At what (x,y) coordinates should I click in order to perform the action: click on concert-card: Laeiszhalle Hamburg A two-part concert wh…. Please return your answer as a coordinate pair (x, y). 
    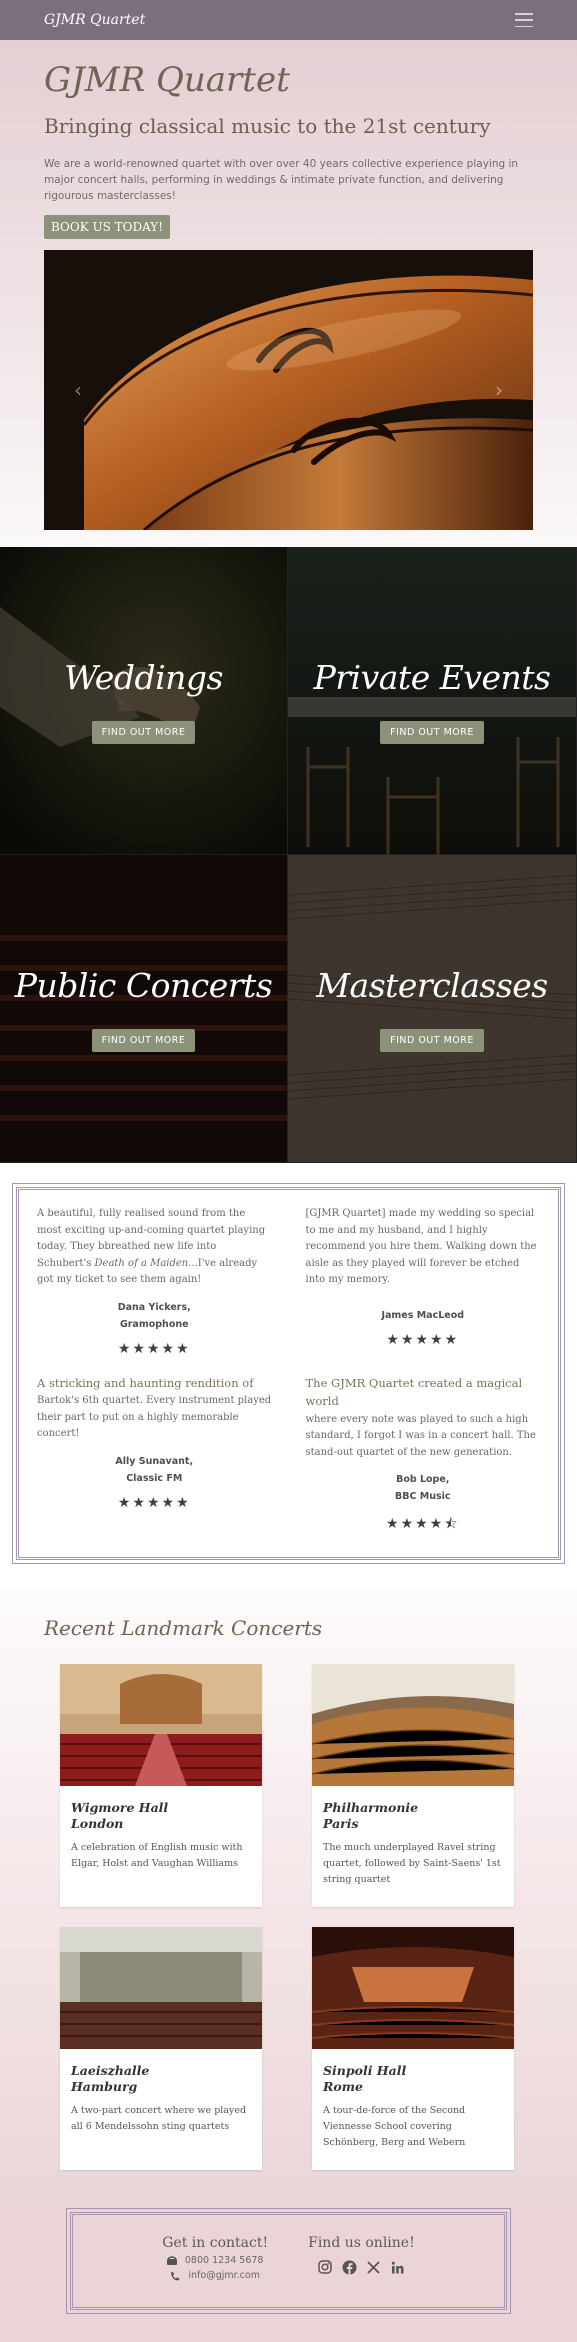
    Looking at the image, I should click on (161, 2048).